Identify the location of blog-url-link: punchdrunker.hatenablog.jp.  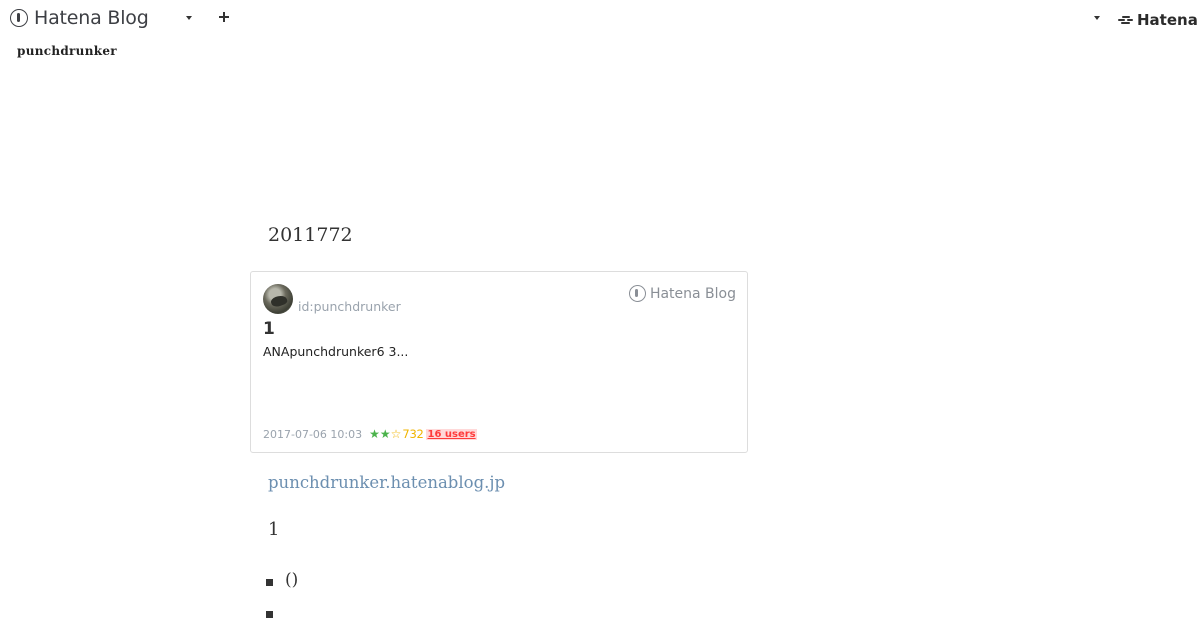
(386, 482).